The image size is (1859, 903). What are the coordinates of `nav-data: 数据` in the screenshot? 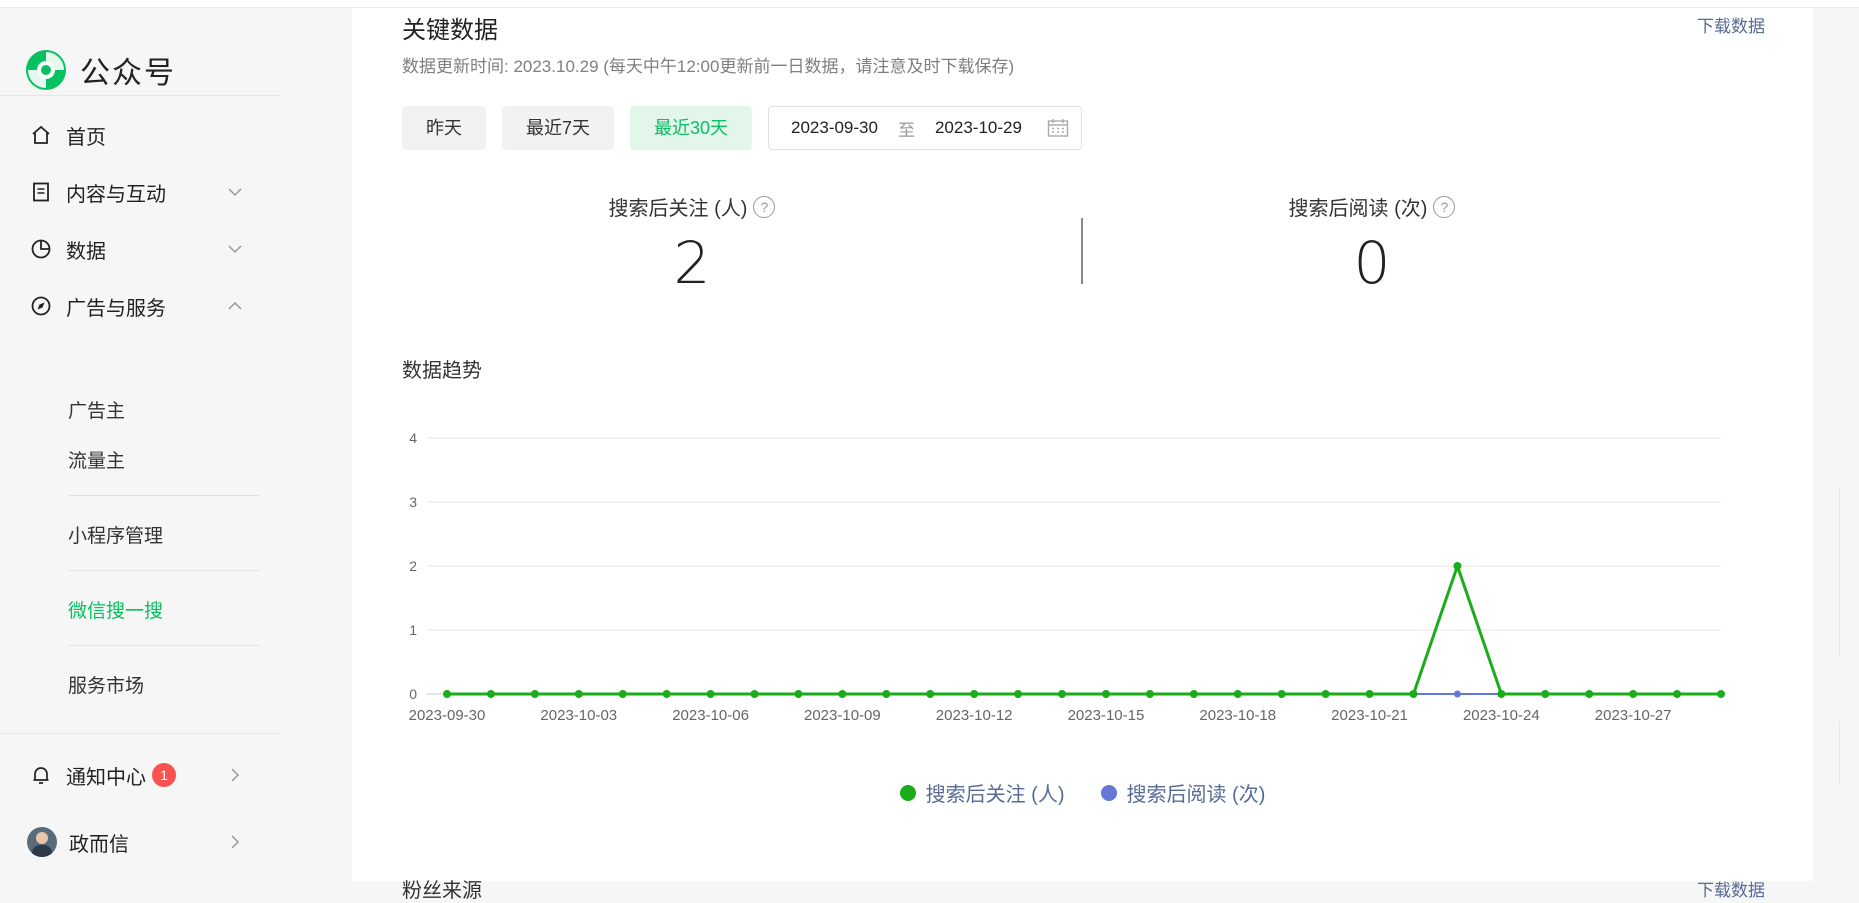 It's located at (137, 249).